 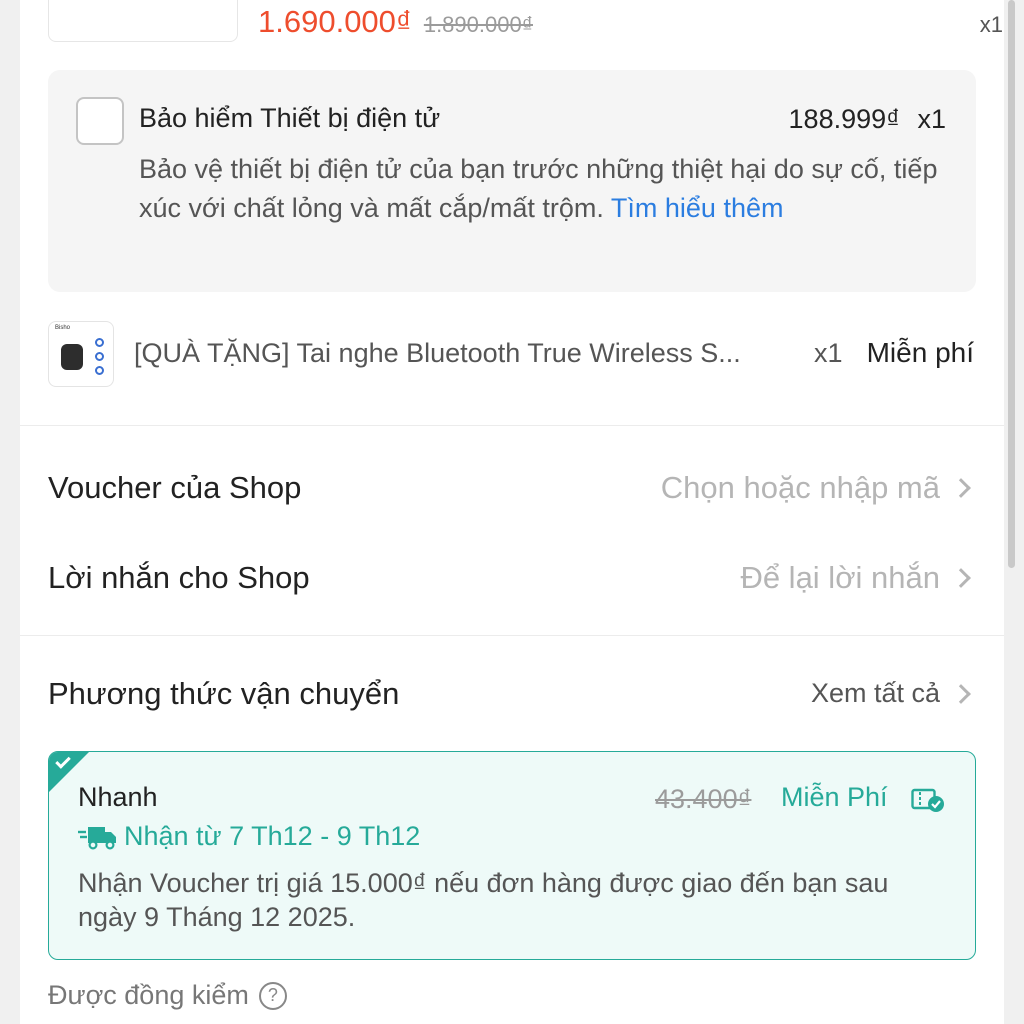 I want to click on product-price-row: 1.690.000₫ 1.890.000₫, so click(x=395, y=22).